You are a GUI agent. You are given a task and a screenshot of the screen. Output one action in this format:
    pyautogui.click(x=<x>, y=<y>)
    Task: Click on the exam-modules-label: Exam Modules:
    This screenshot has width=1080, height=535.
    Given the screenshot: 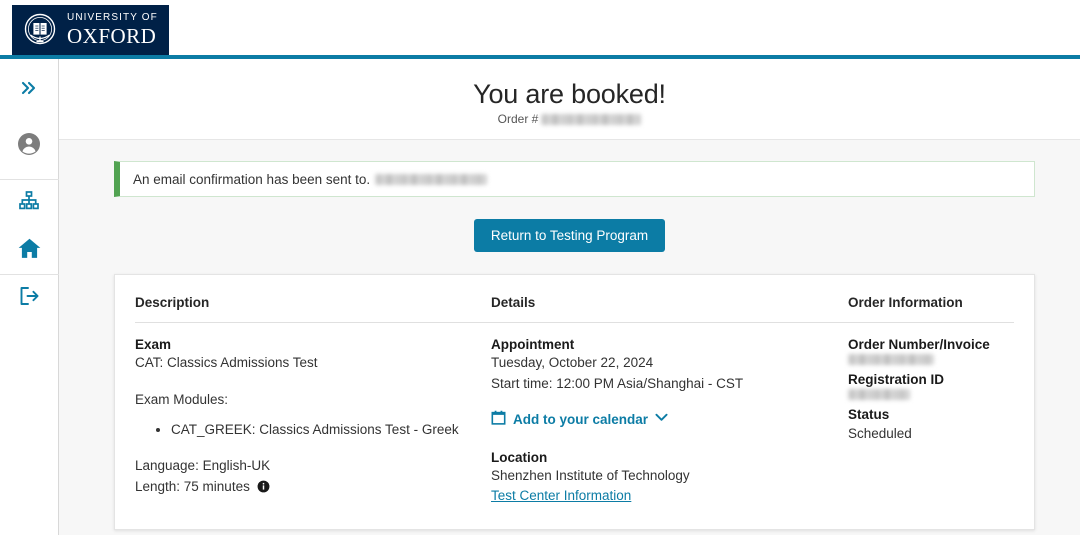 What is the action you would take?
    pyautogui.click(x=182, y=399)
    